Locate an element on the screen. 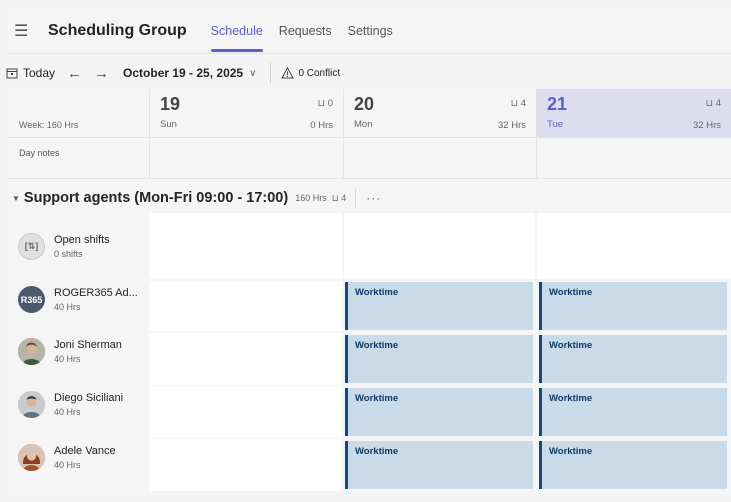 This screenshot has width=731, height=502. open-shifts-label: Open shifts is located at coordinates (82, 240).